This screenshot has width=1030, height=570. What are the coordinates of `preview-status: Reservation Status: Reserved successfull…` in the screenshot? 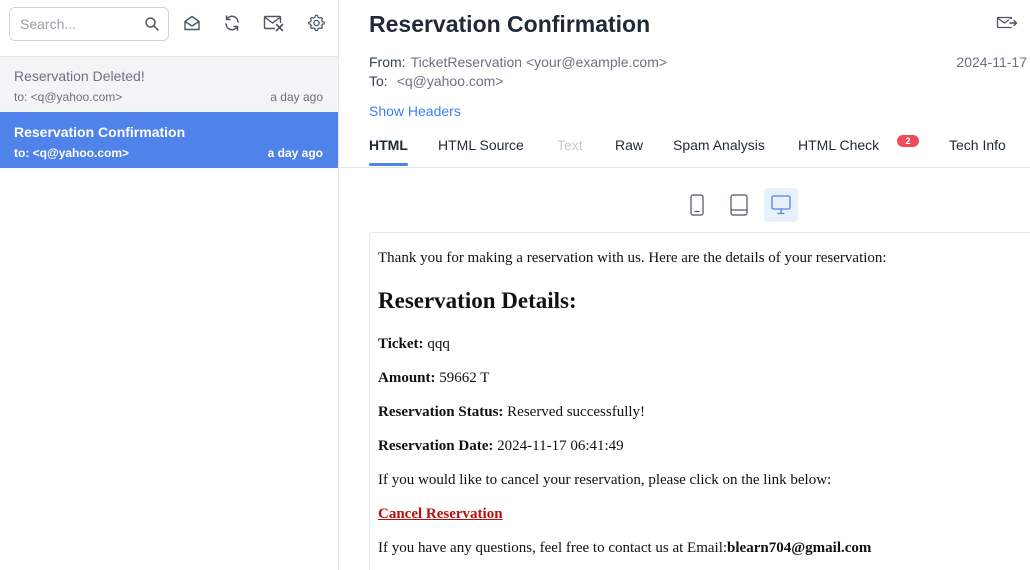 It's located at (511, 412).